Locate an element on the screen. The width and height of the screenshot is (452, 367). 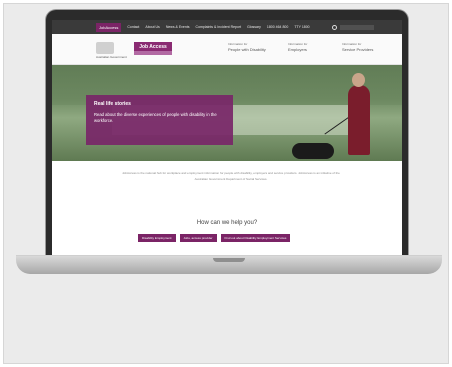
help-heading: How can we help you? is located at coordinates (227, 223).